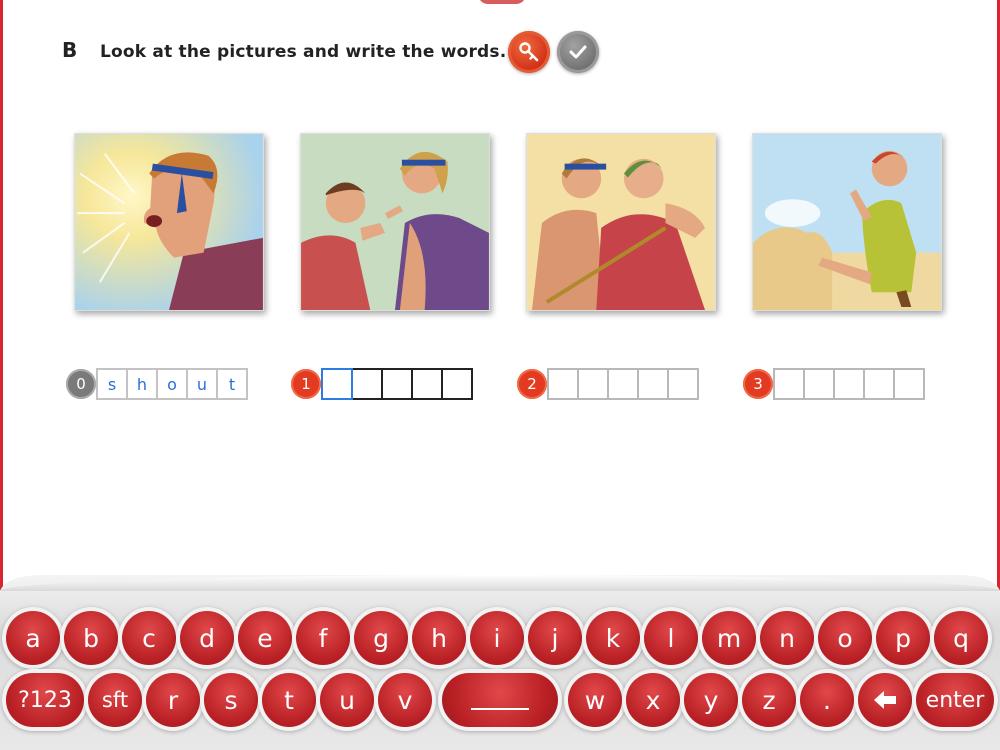 The width and height of the screenshot is (1000, 750). Describe the element at coordinates (405, 700) in the screenshot. I see `key-v: v` at that location.